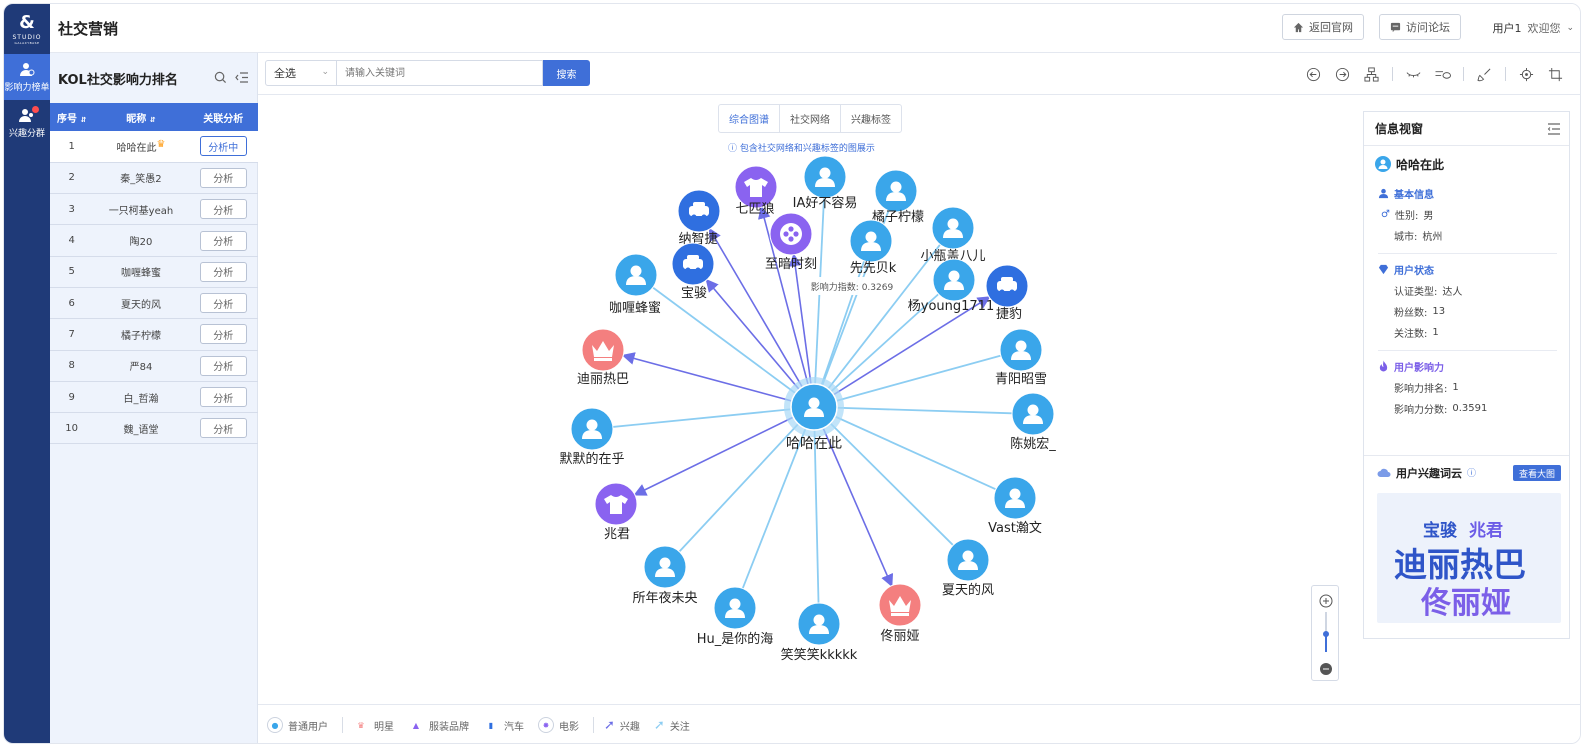  Describe the element at coordinates (503, 725) in the screenshot. I see `legend-item-car: ▮ 汽车` at that location.